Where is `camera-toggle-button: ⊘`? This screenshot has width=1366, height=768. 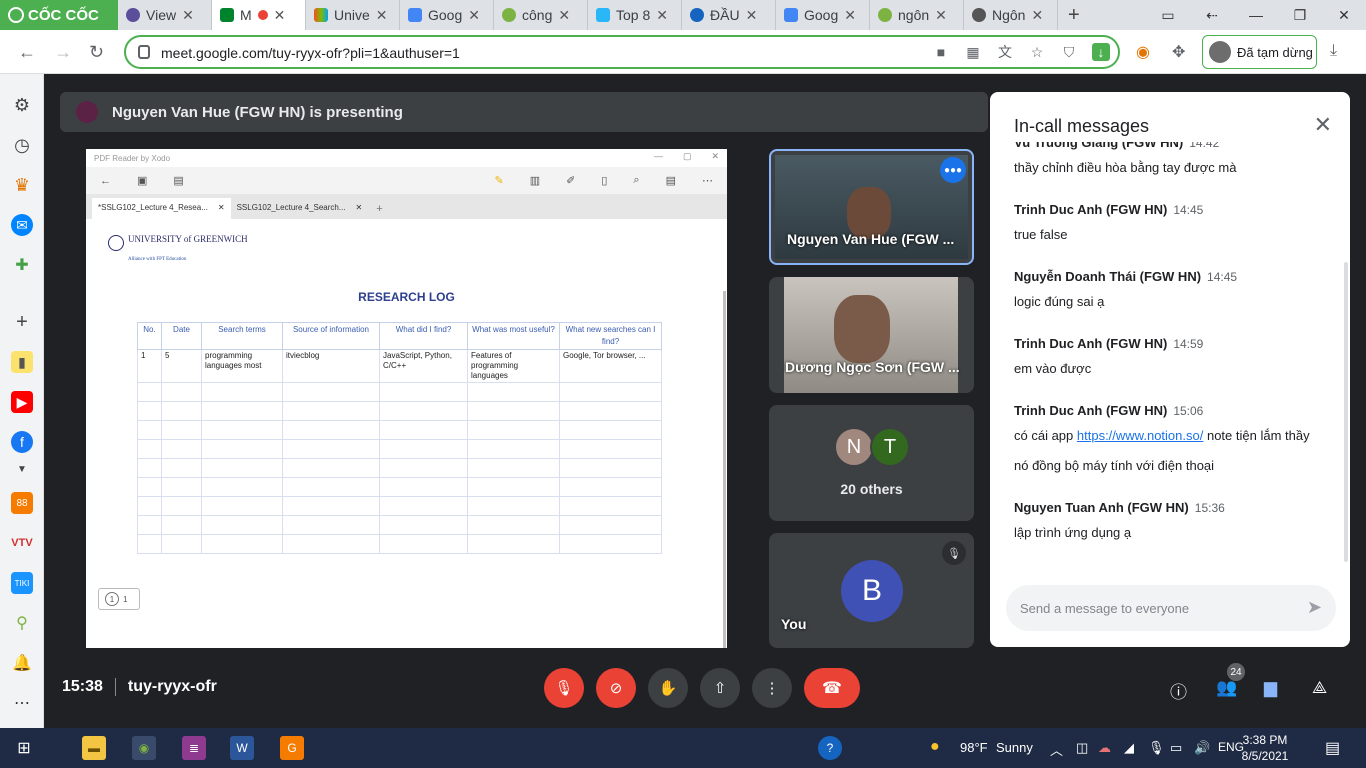 camera-toggle-button: ⊘ is located at coordinates (616, 688).